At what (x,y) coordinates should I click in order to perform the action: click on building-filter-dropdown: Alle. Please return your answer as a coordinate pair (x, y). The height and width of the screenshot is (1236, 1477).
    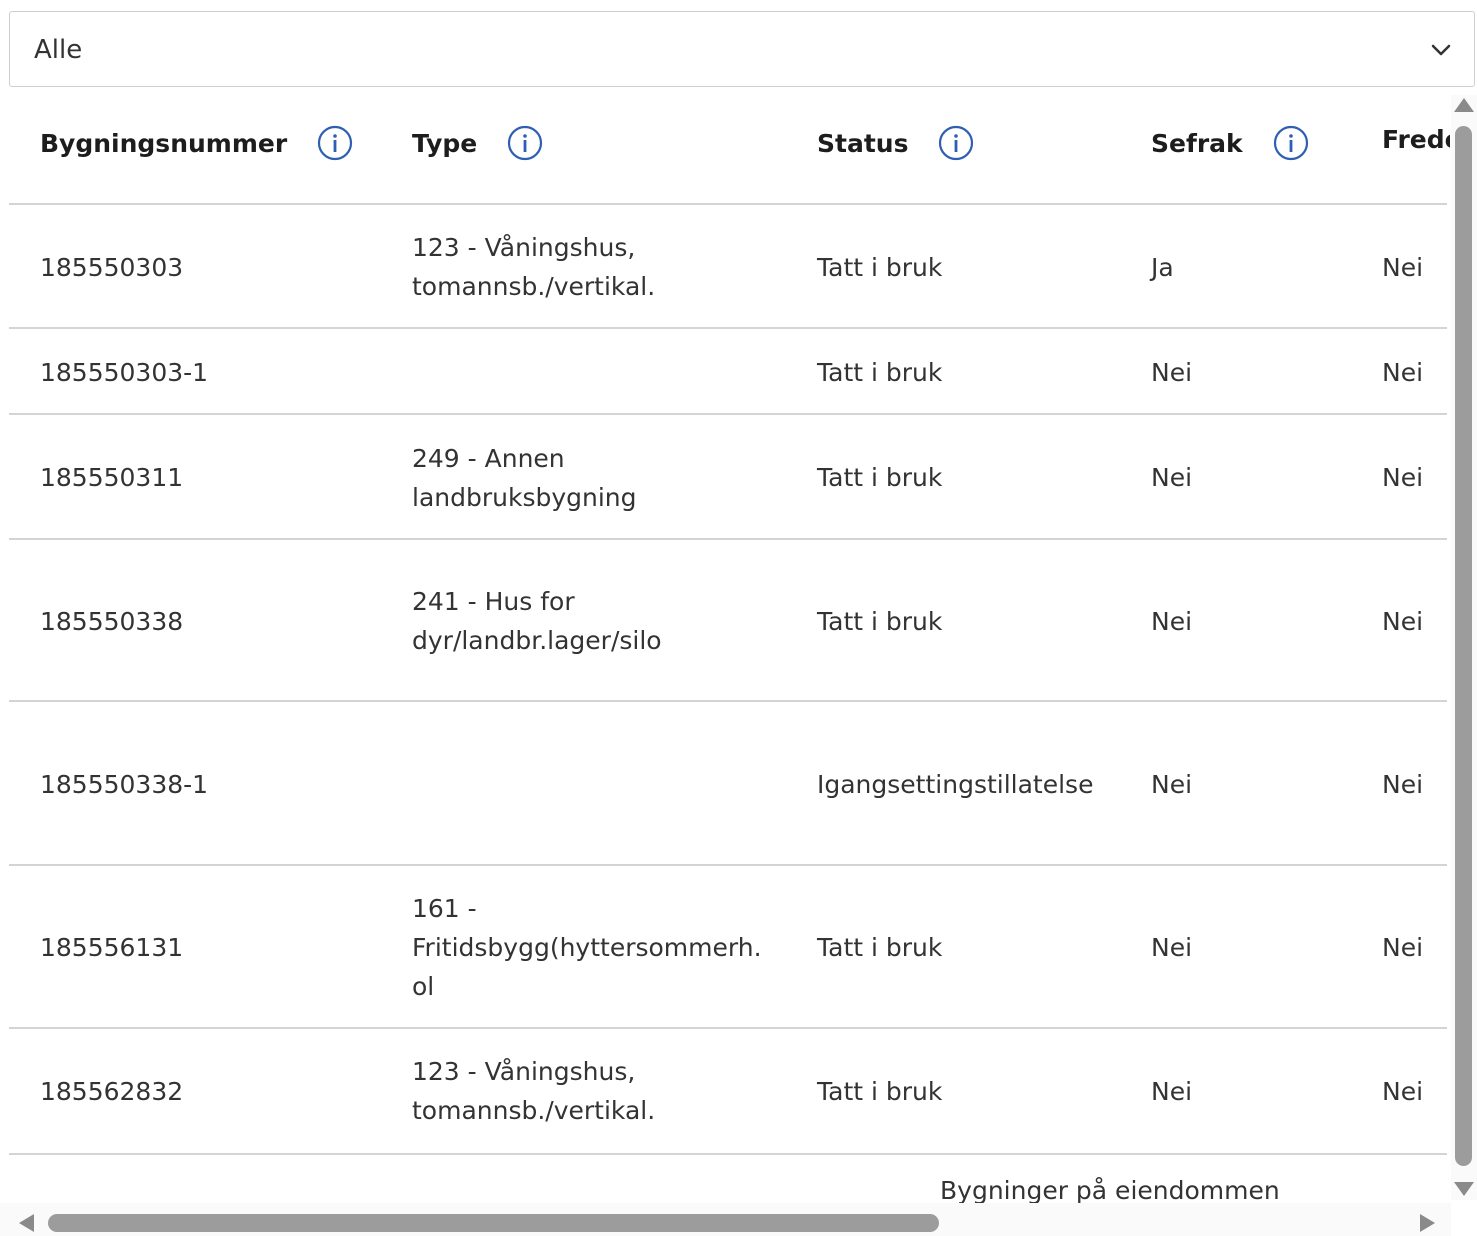
    Looking at the image, I should click on (742, 49).